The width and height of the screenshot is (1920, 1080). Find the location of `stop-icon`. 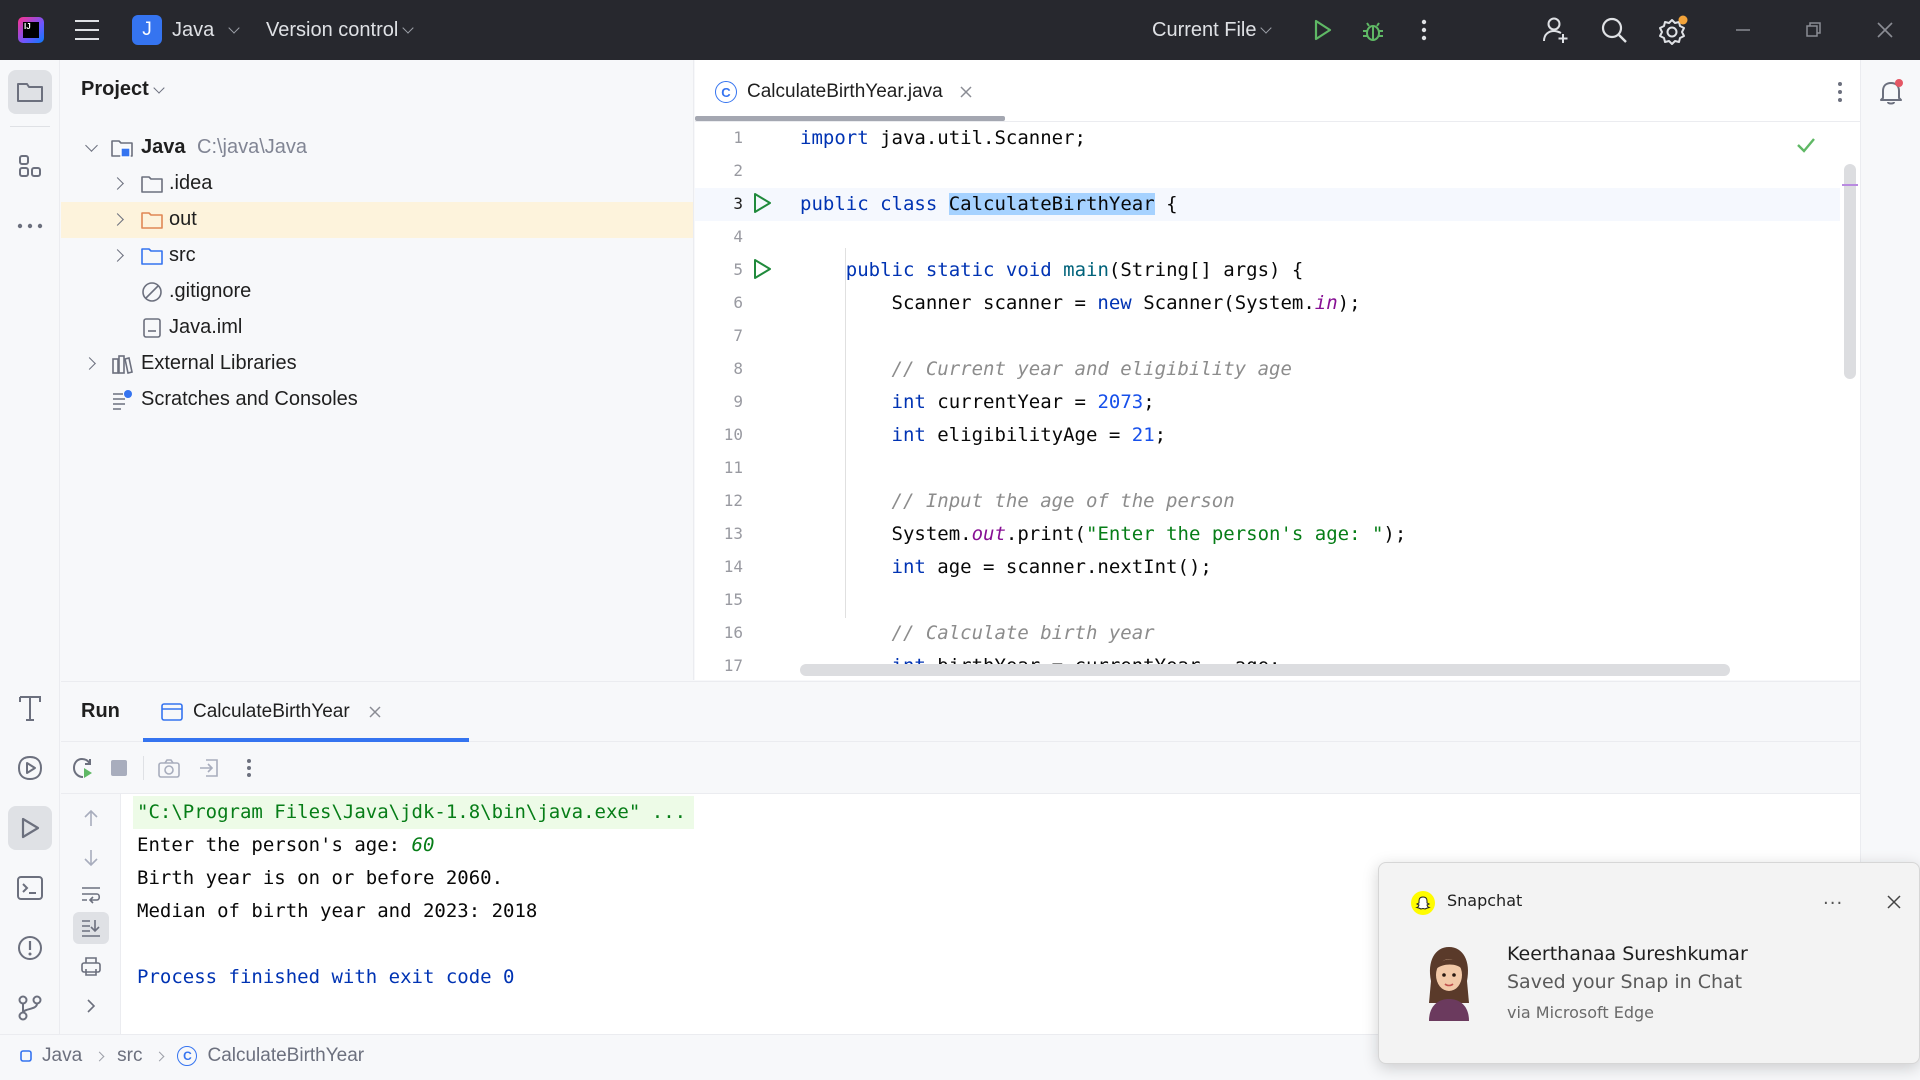

stop-icon is located at coordinates (119, 768).